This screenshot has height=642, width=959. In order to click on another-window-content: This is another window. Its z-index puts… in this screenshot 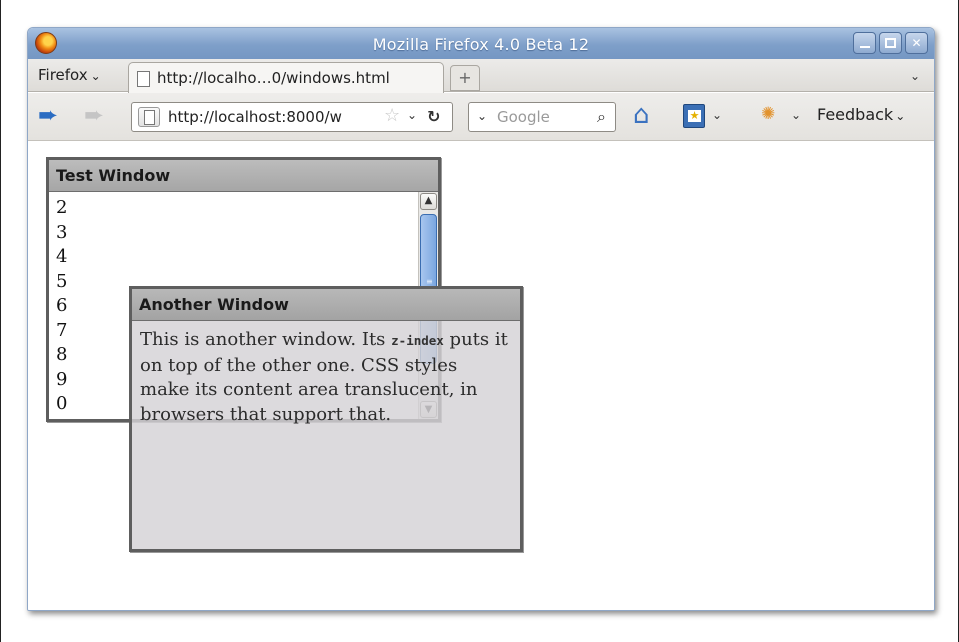, I will do `click(326, 377)`.